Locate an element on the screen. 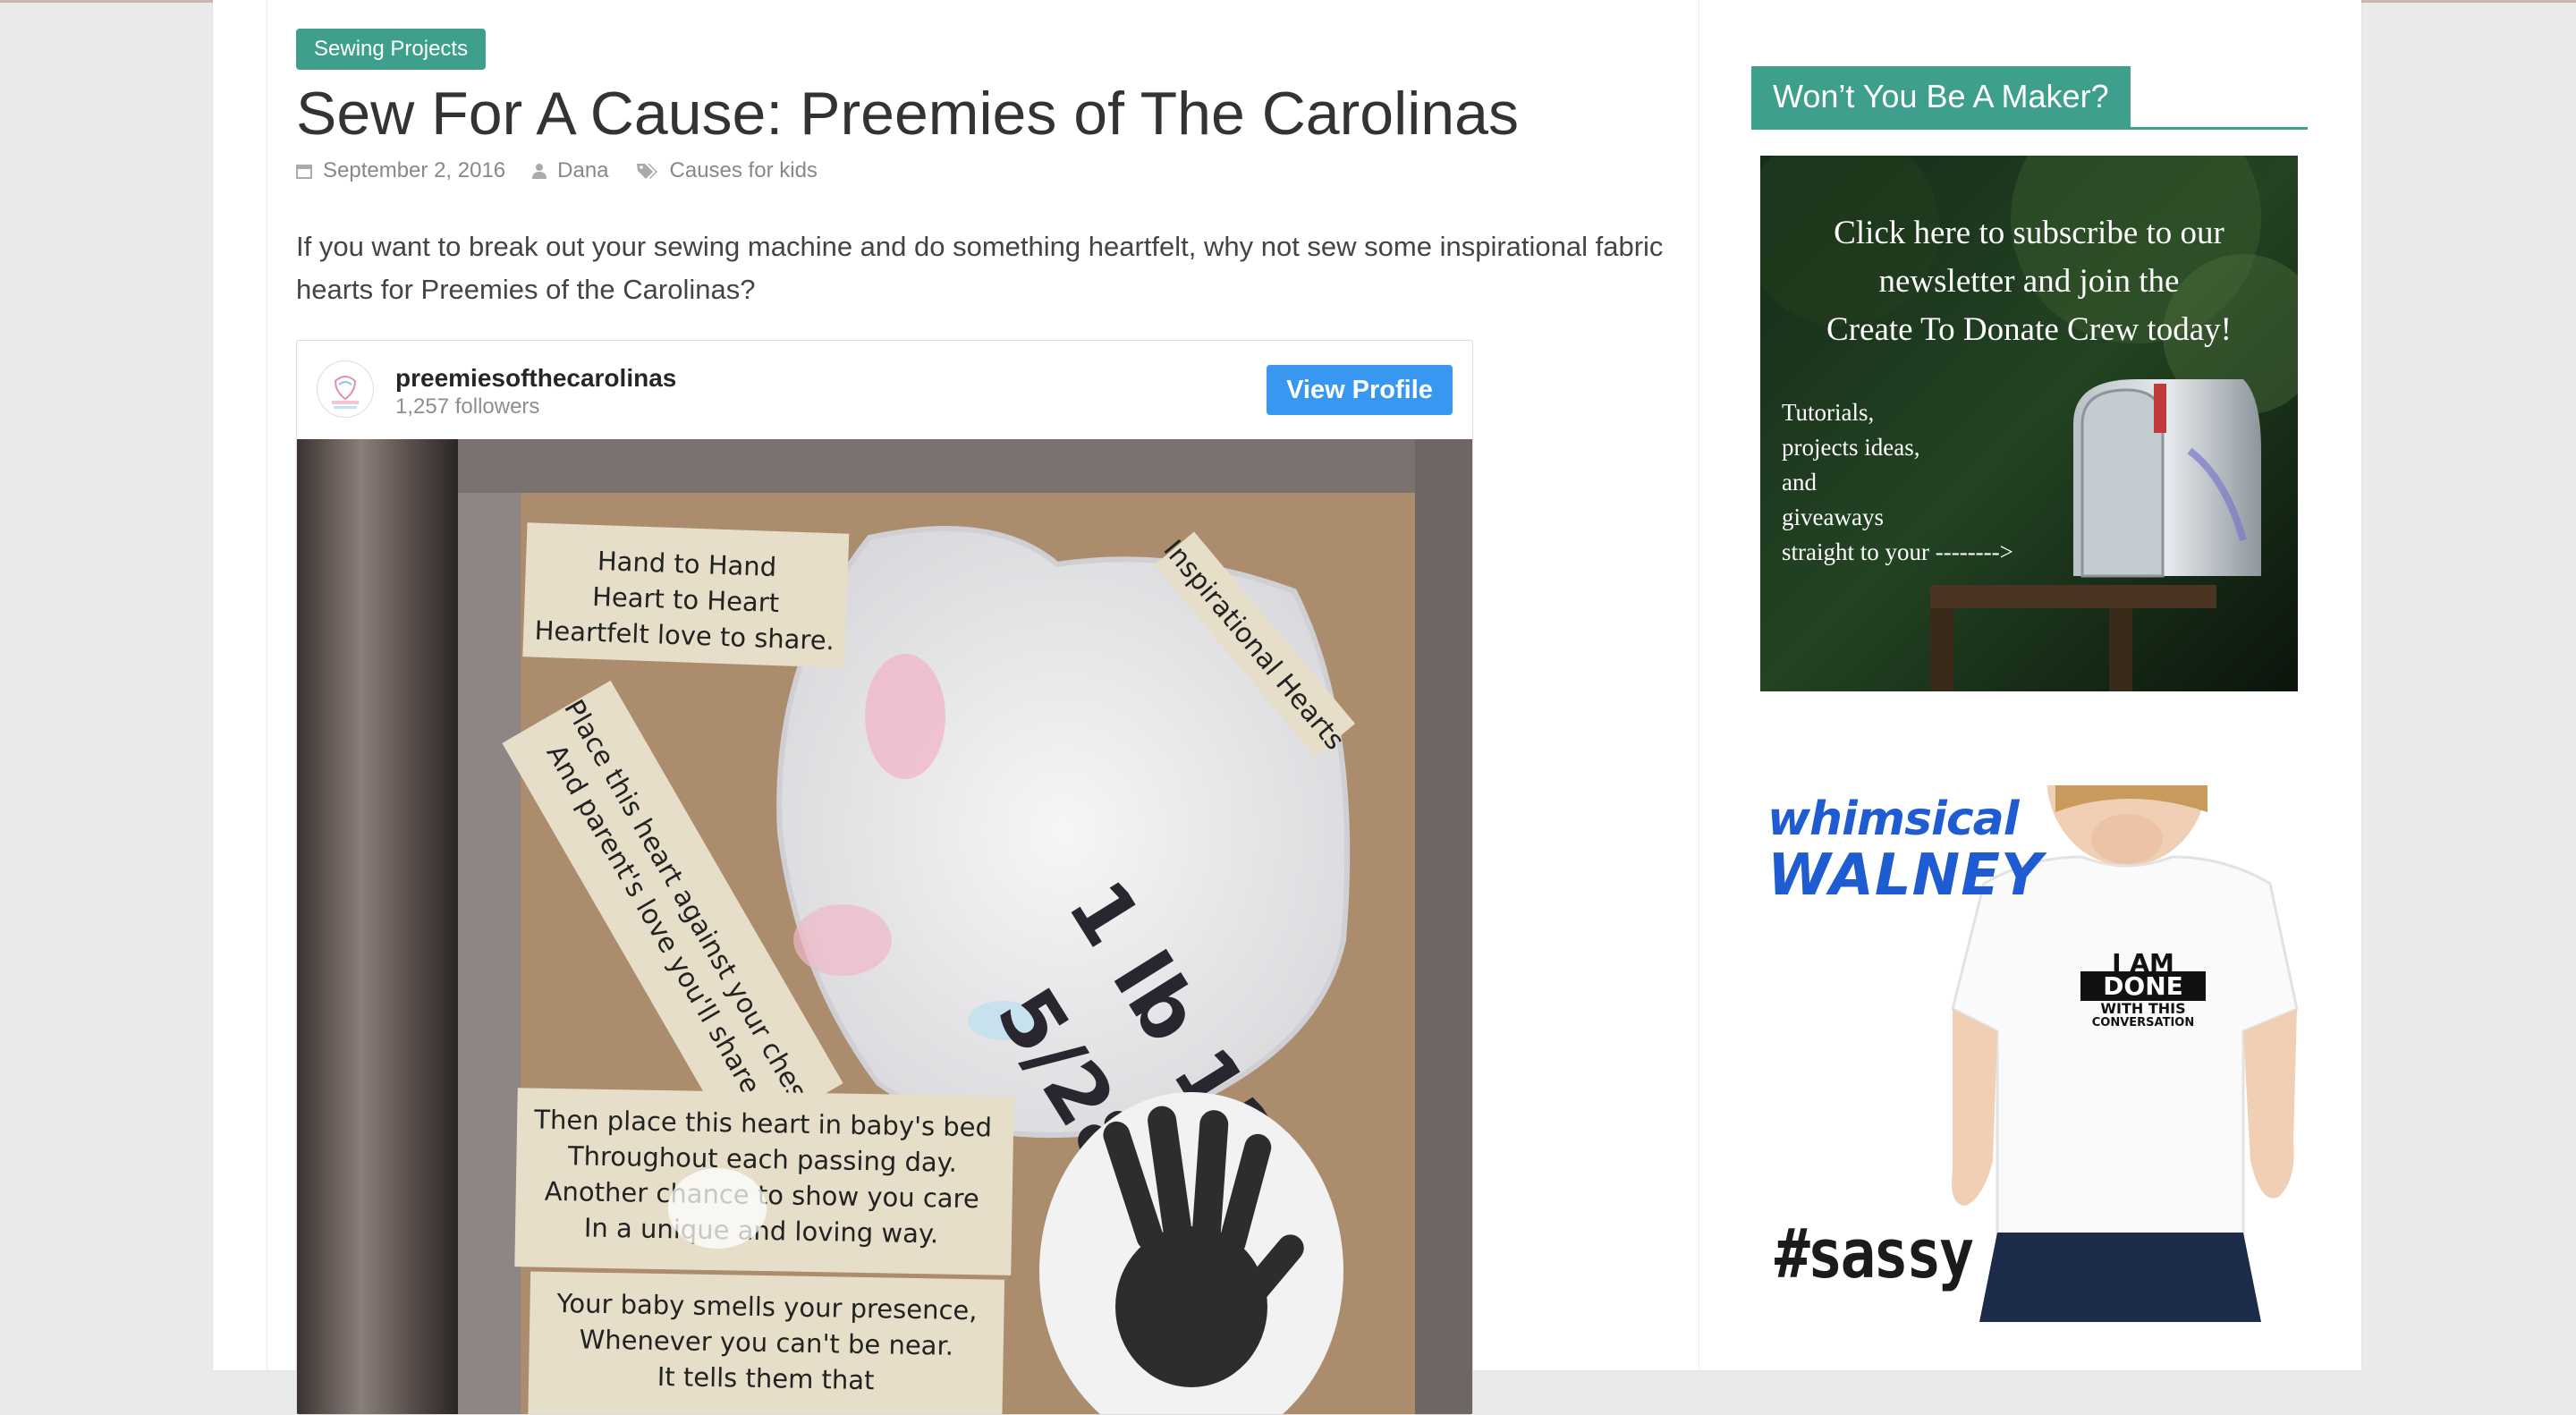 This screenshot has height=1415, width=2576. date-meta: September 2, 2016 is located at coordinates (400, 170).